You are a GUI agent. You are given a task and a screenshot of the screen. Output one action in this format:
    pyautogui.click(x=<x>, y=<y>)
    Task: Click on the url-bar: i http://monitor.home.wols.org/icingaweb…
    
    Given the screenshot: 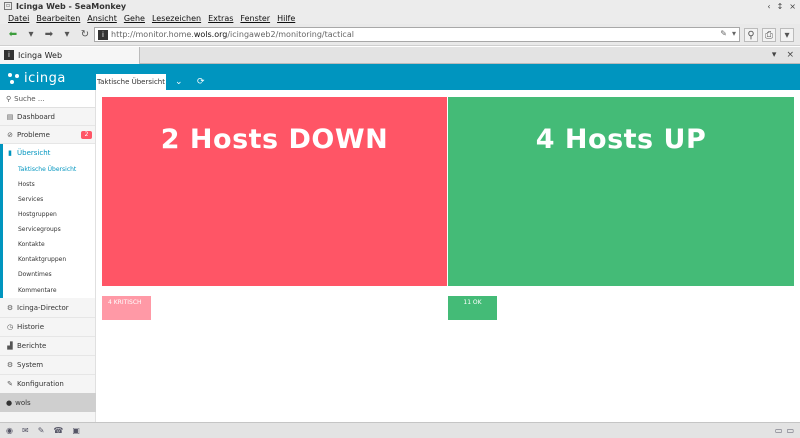 What is the action you would take?
    pyautogui.click(x=417, y=34)
    